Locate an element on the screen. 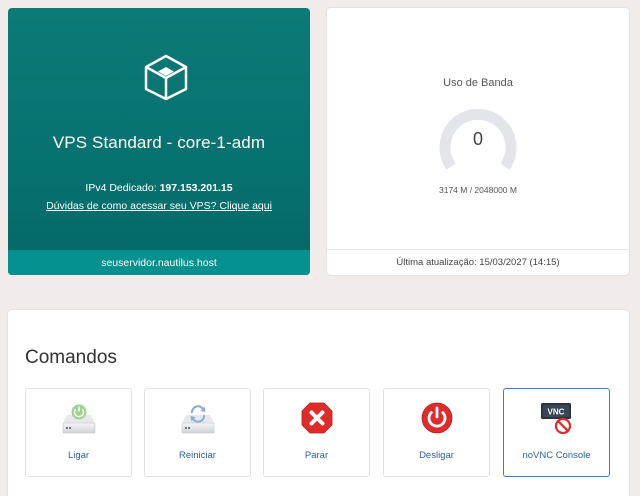 The height and width of the screenshot is (496, 640). cube-icon is located at coordinates (166, 77).